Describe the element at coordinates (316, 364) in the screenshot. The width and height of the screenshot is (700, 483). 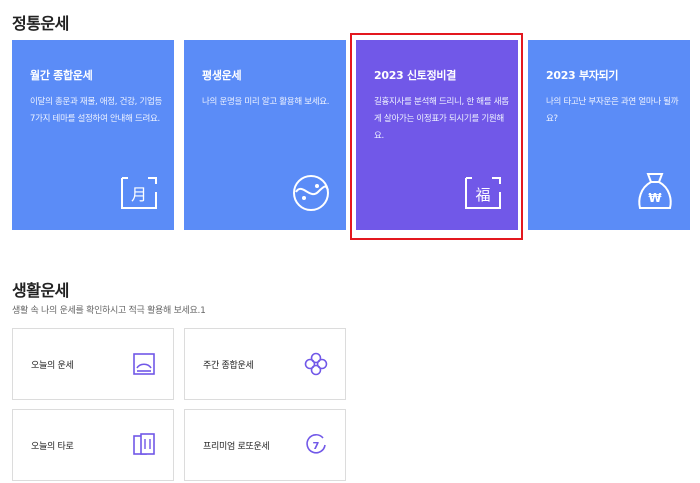
I see `clover-icon` at that location.